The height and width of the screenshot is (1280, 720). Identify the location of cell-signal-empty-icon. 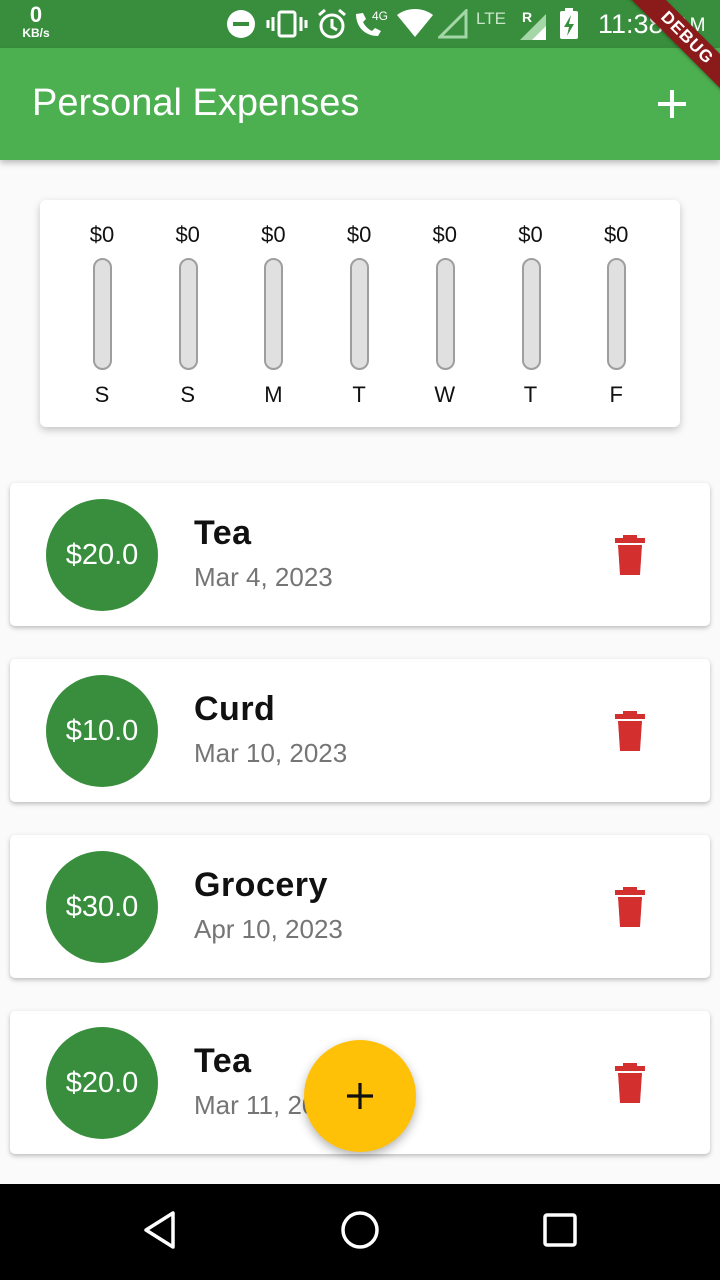
(453, 24).